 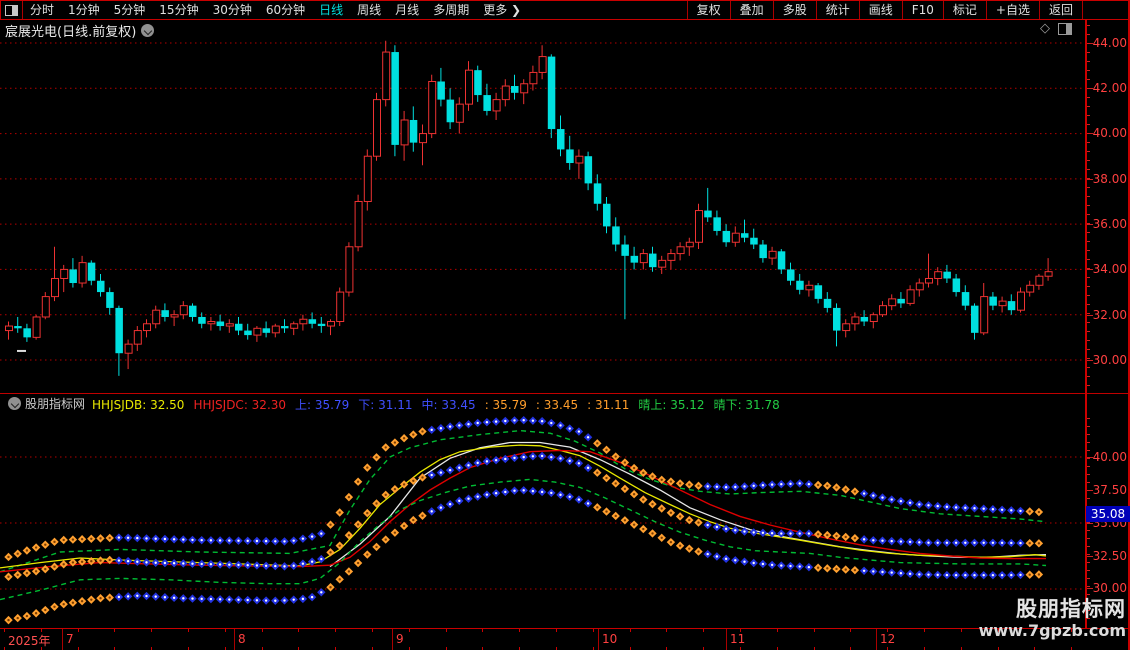 I want to click on indicator-value-4: 中: 33.45, so click(x=448, y=405).